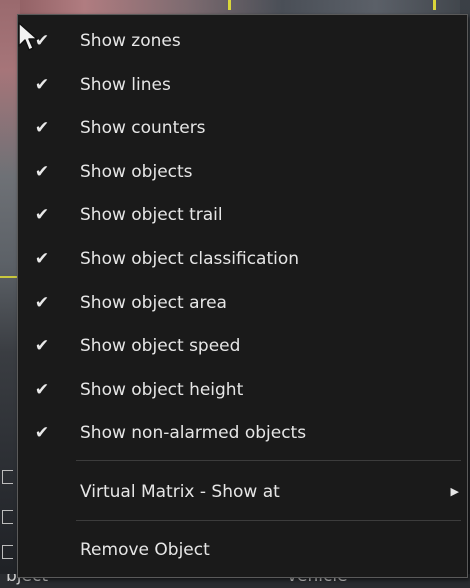  What do you see at coordinates (454, 491) in the screenshot?
I see `submenu-arrow-icon: ▶` at bounding box center [454, 491].